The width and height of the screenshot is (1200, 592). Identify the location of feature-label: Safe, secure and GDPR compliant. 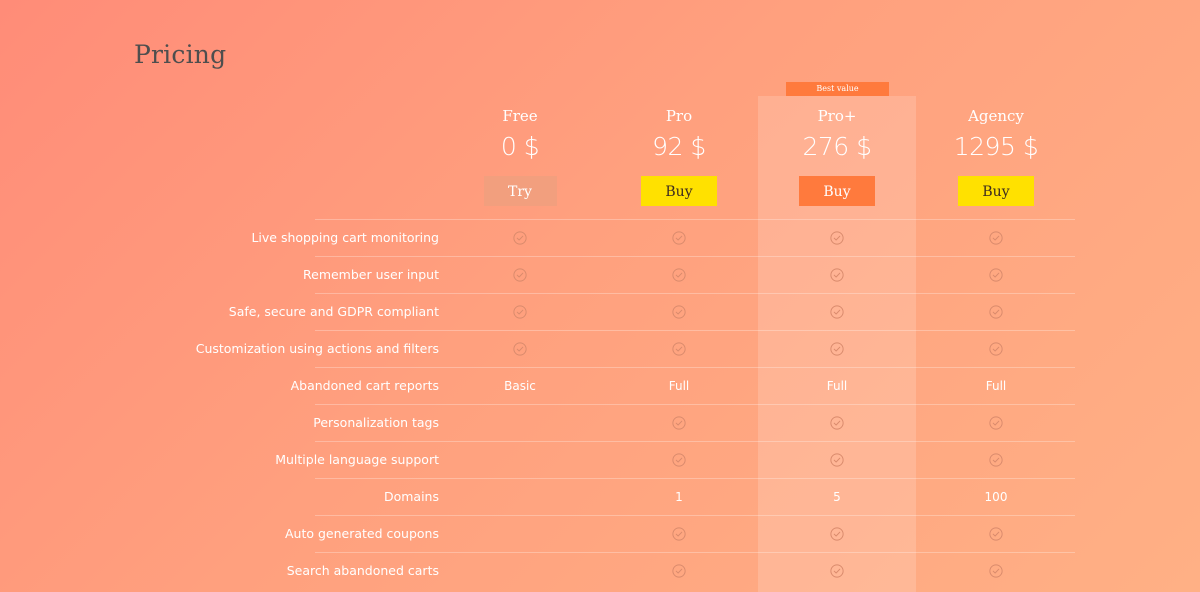
(333, 311).